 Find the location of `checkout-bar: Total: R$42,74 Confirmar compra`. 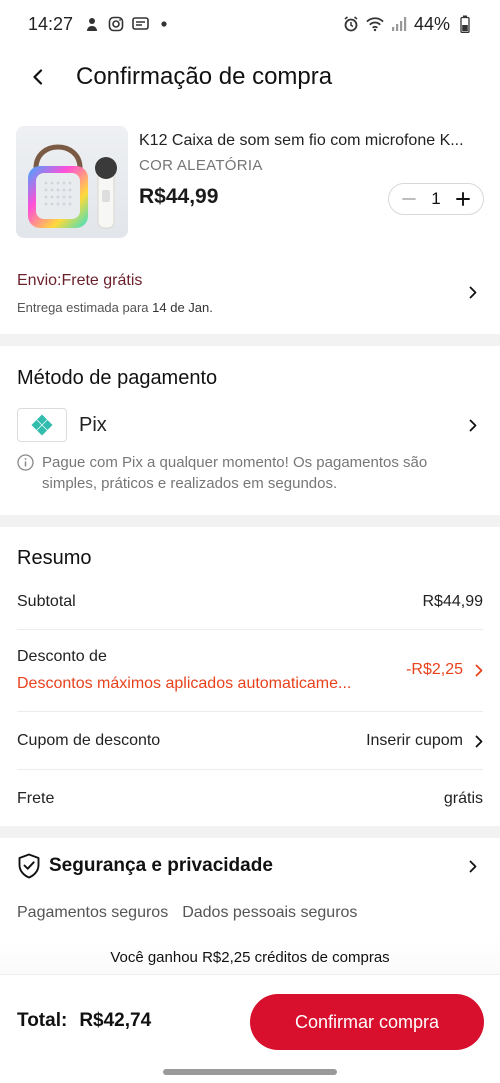

checkout-bar: Total: R$42,74 Confirmar compra is located at coordinates (250, 1019).